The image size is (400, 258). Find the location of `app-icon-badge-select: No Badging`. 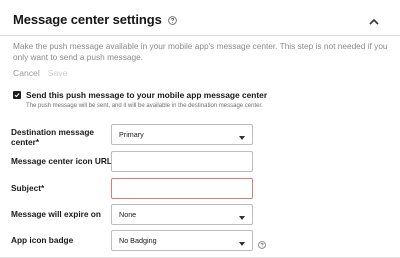

app-icon-badge-select: No Badging is located at coordinates (182, 240).